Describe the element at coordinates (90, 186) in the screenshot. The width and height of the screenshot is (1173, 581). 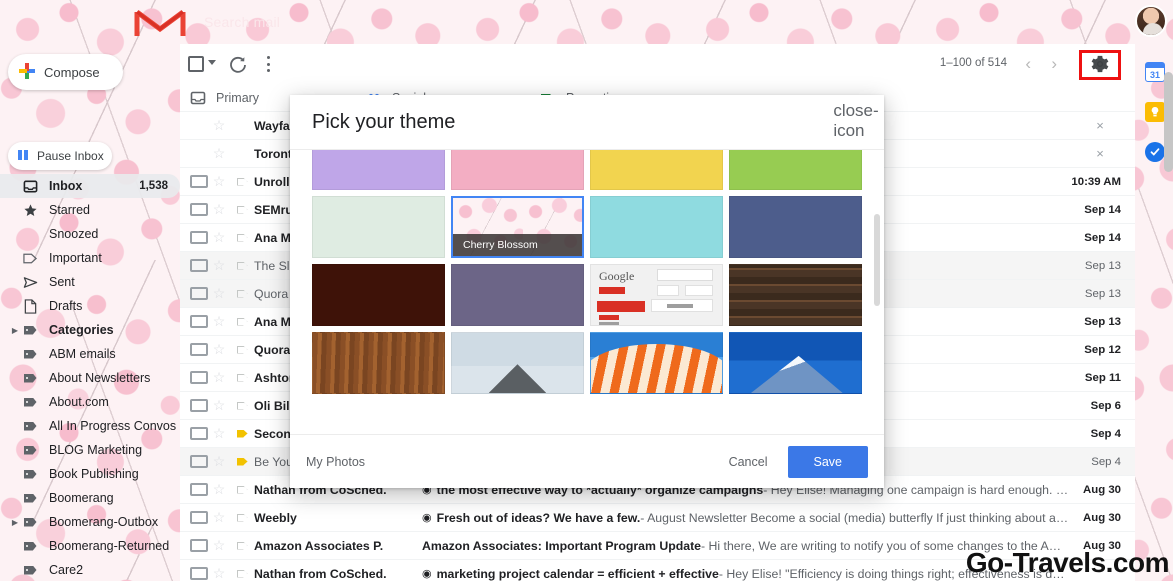
I see `sidebar-item-inbox: Inbox 1,538` at that location.